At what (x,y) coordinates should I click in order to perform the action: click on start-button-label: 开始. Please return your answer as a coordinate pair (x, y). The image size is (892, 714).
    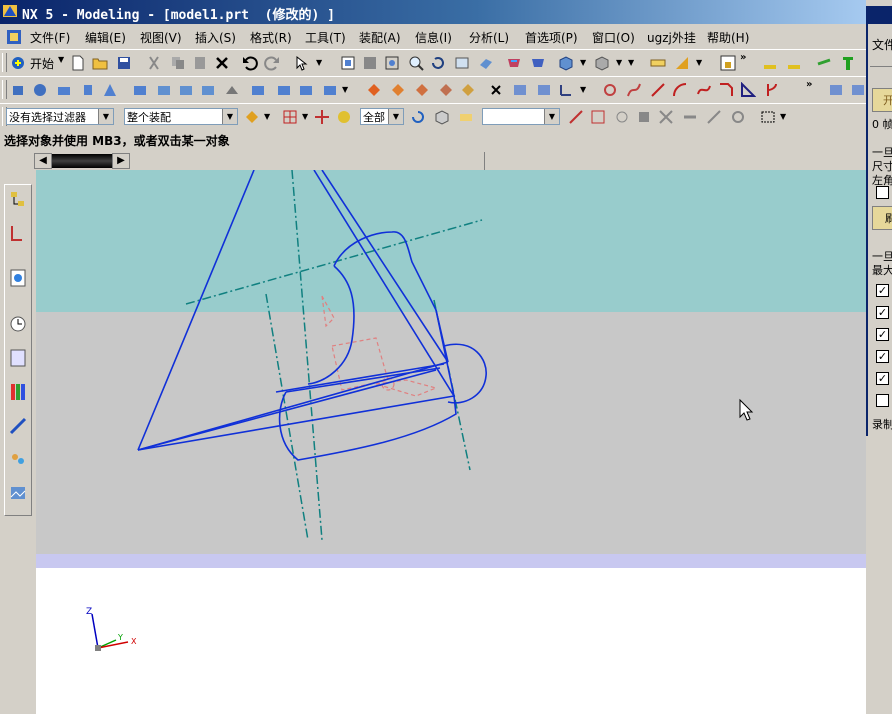
    Looking at the image, I should click on (42, 63).